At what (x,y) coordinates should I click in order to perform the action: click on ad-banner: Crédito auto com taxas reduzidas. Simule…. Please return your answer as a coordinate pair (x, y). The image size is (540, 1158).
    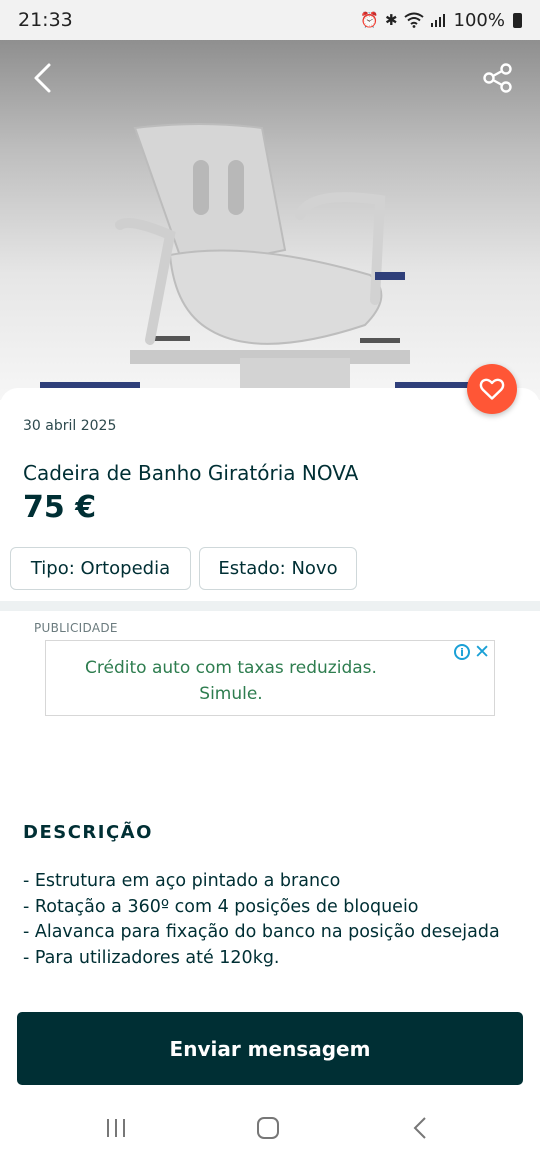
    Looking at the image, I should click on (270, 678).